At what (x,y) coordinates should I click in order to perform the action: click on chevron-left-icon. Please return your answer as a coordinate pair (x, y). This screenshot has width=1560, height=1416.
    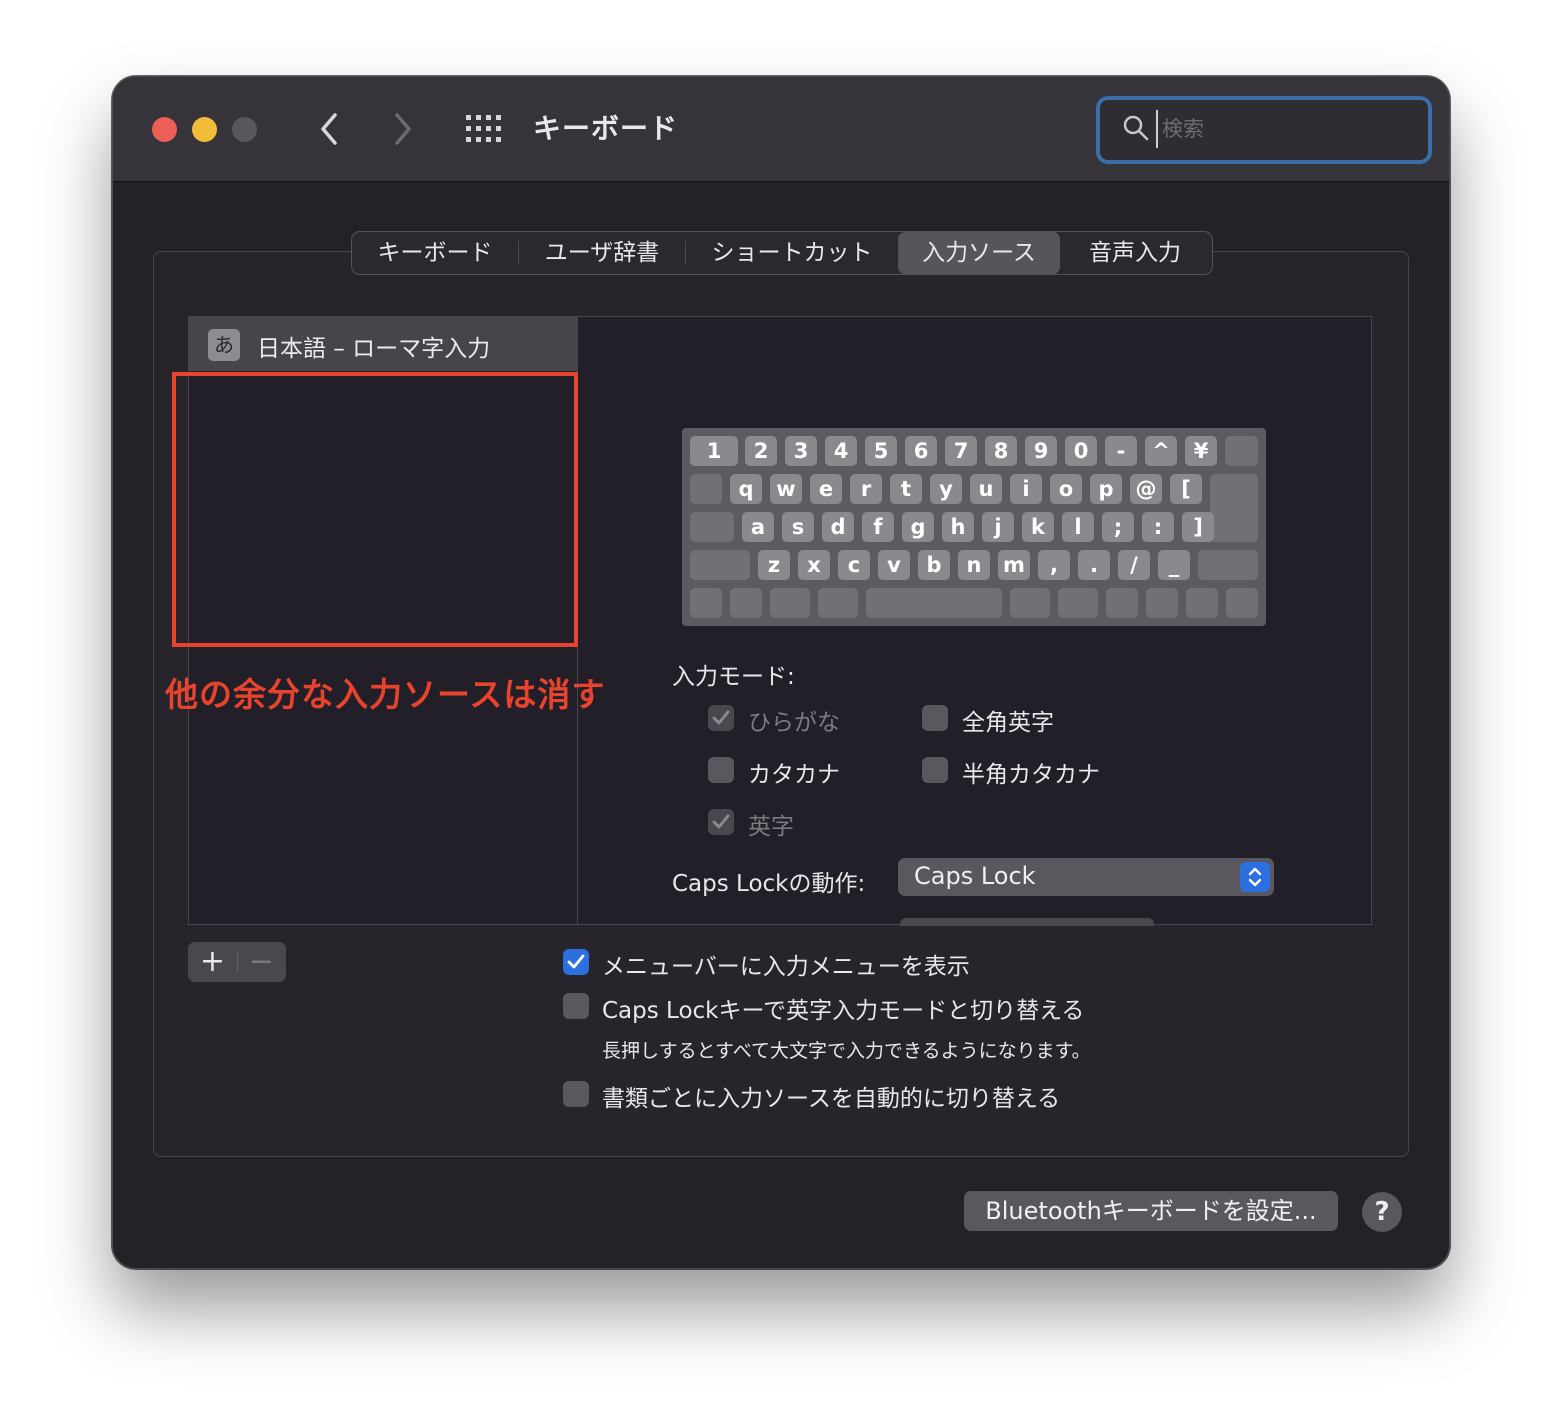
    Looking at the image, I should click on (329, 129).